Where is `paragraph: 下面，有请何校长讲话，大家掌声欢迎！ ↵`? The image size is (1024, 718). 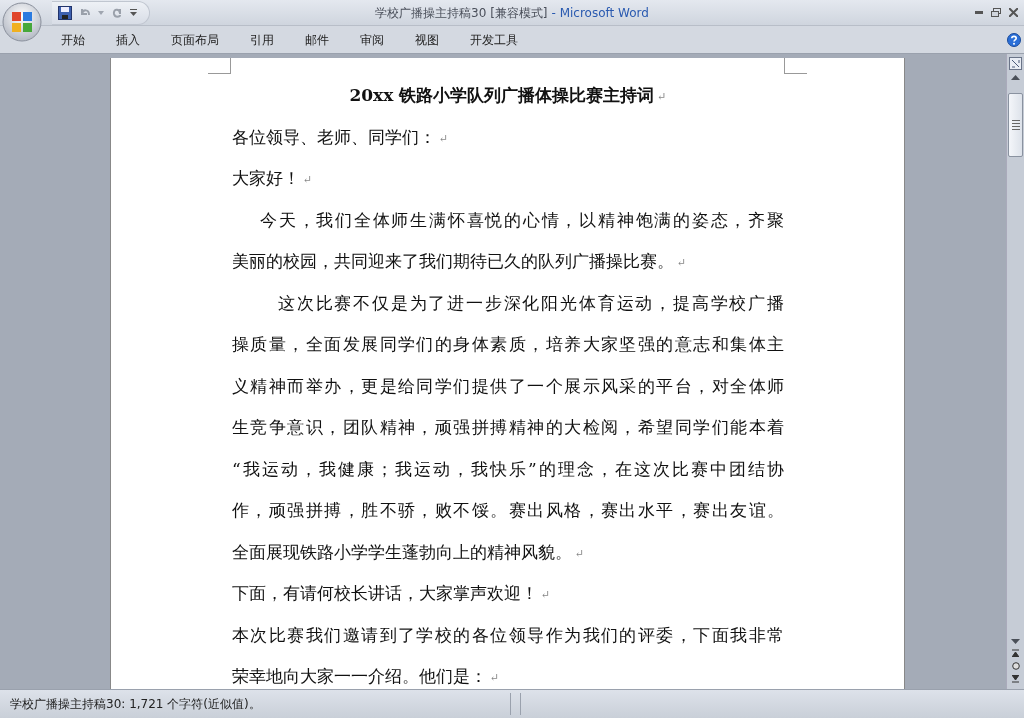
paragraph: 下面，有请何校长讲话，大家掌声欢迎！ ↵ is located at coordinates (392, 593).